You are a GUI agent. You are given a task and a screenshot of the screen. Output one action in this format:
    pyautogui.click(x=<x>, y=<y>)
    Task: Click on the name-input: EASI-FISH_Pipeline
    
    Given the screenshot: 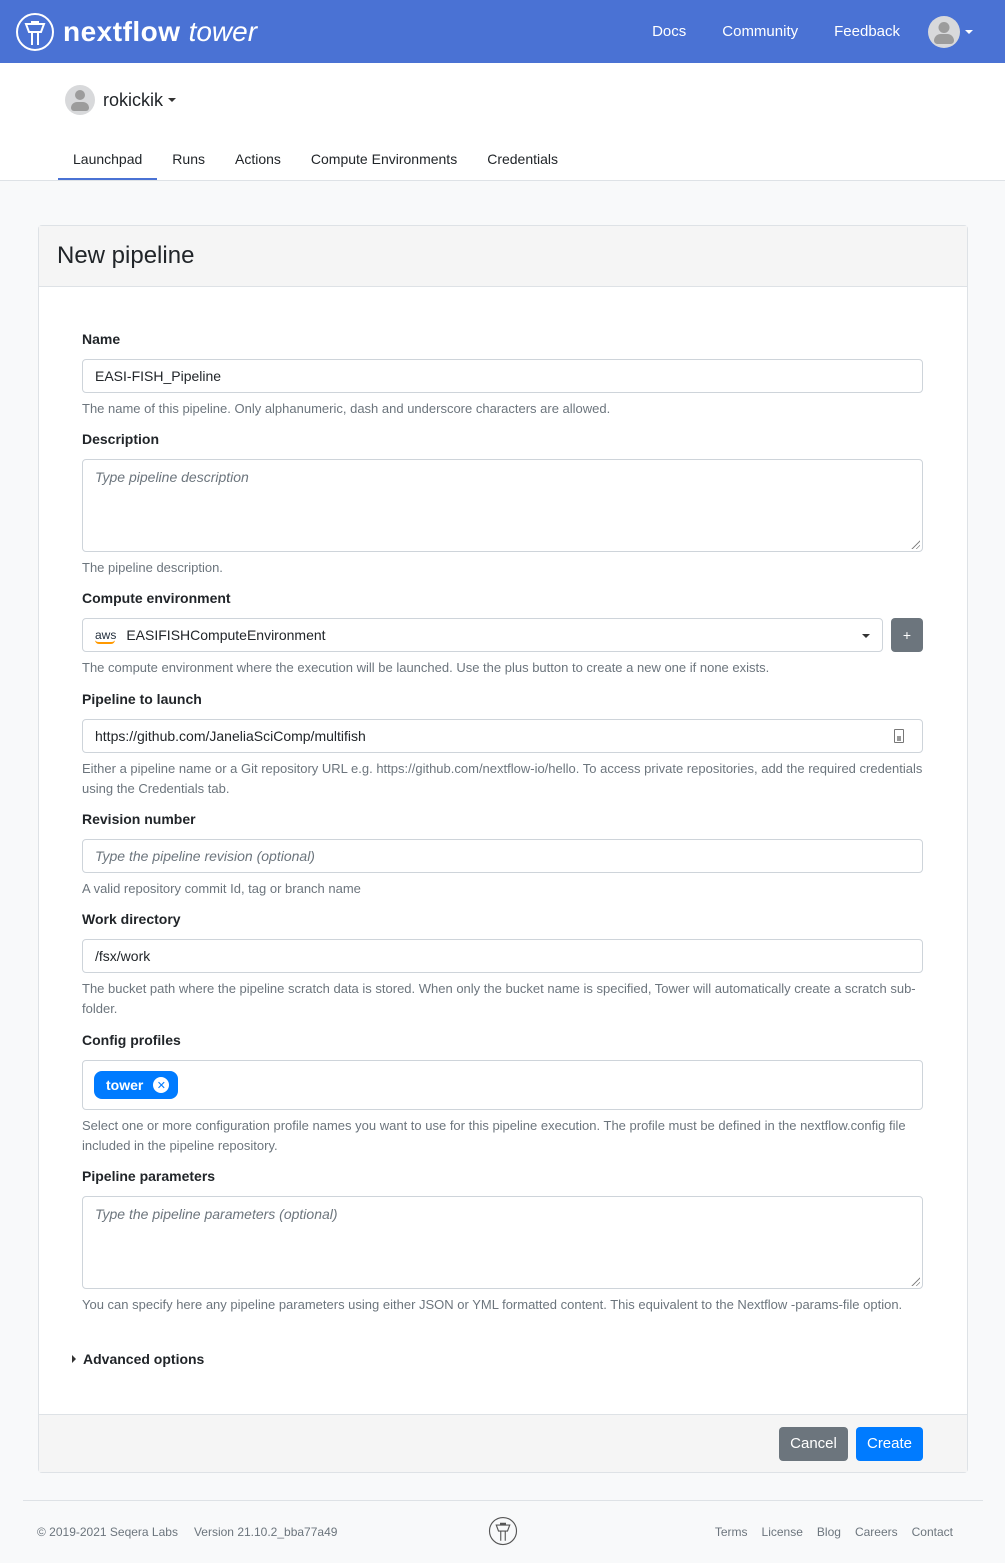 What is the action you would take?
    pyautogui.click(x=502, y=376)
    